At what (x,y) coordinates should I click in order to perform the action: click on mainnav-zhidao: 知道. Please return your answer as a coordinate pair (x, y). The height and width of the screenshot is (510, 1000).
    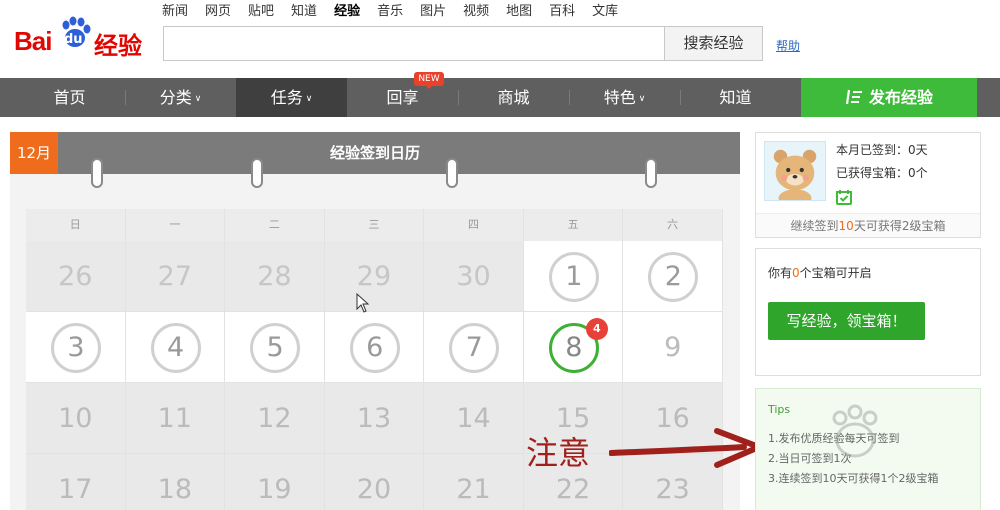
    Looking at the image, I should click on (735, 97).